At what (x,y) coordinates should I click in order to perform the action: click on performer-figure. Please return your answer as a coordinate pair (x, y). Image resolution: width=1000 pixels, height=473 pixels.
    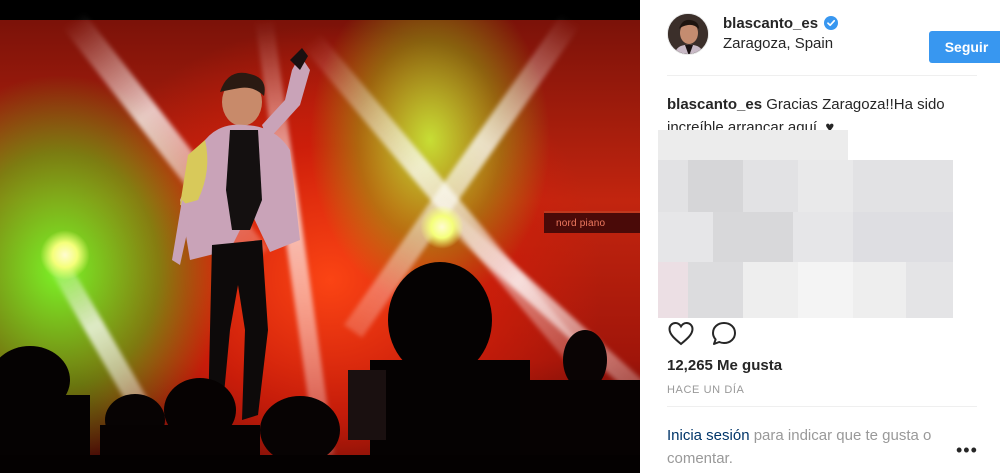
    Looking at the image, I should click on (241, 234).